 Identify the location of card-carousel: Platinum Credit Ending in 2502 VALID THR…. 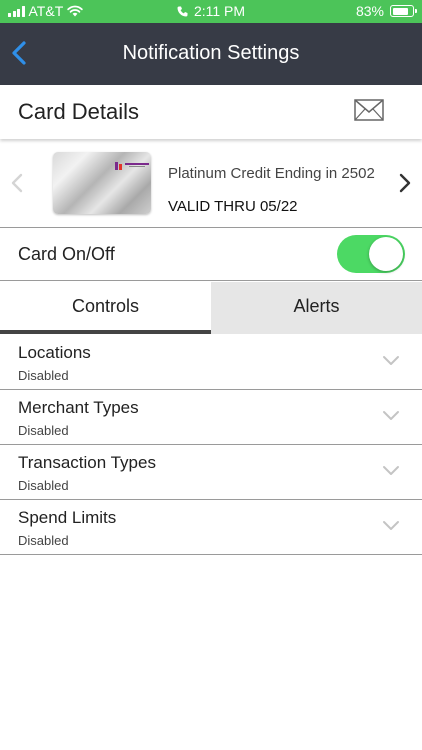
(211, 184).